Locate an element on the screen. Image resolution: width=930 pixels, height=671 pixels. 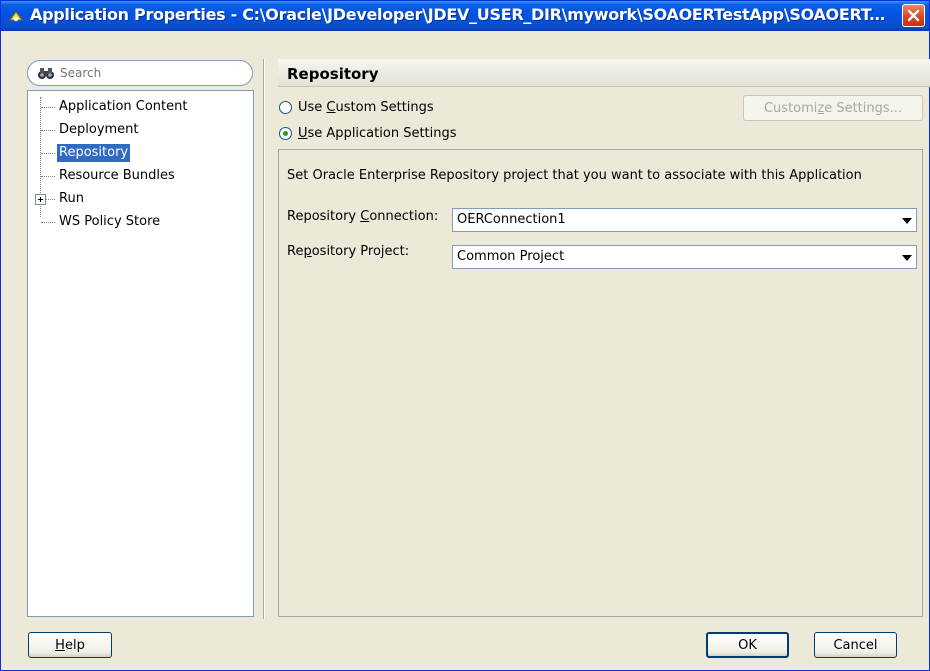
close-button is located at coordinates (913, 15).